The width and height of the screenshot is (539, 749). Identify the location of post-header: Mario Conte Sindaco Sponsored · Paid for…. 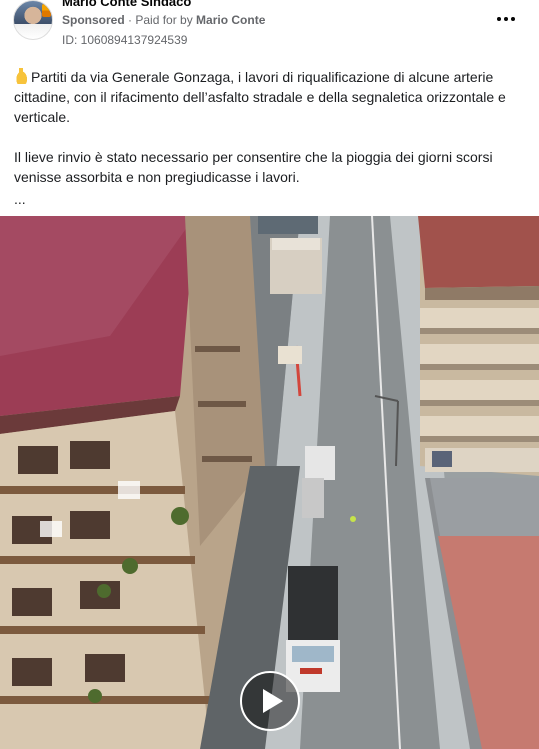
(269, 28).